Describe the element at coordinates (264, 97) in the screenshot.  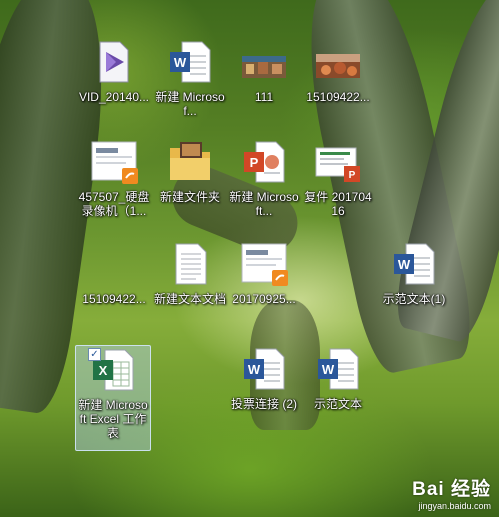
I see `desktop-icon-label: 111` at that location.